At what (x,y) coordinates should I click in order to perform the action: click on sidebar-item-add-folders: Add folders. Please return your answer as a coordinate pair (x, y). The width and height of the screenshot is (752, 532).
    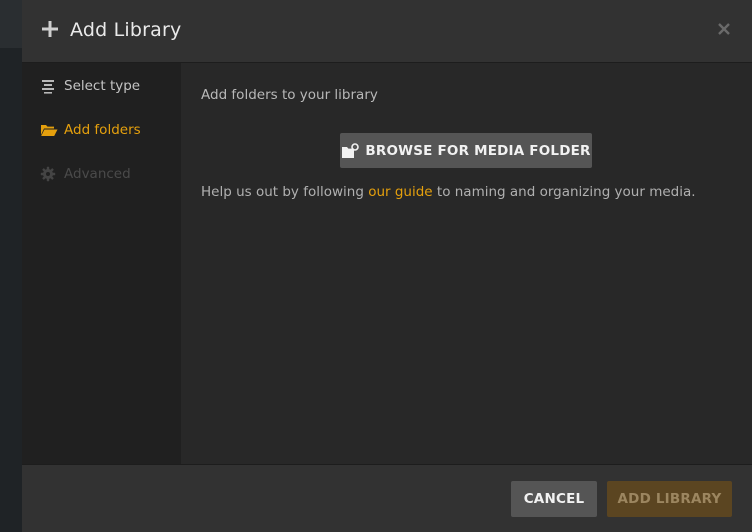
    Looking at the image, I should click on (90, 130).